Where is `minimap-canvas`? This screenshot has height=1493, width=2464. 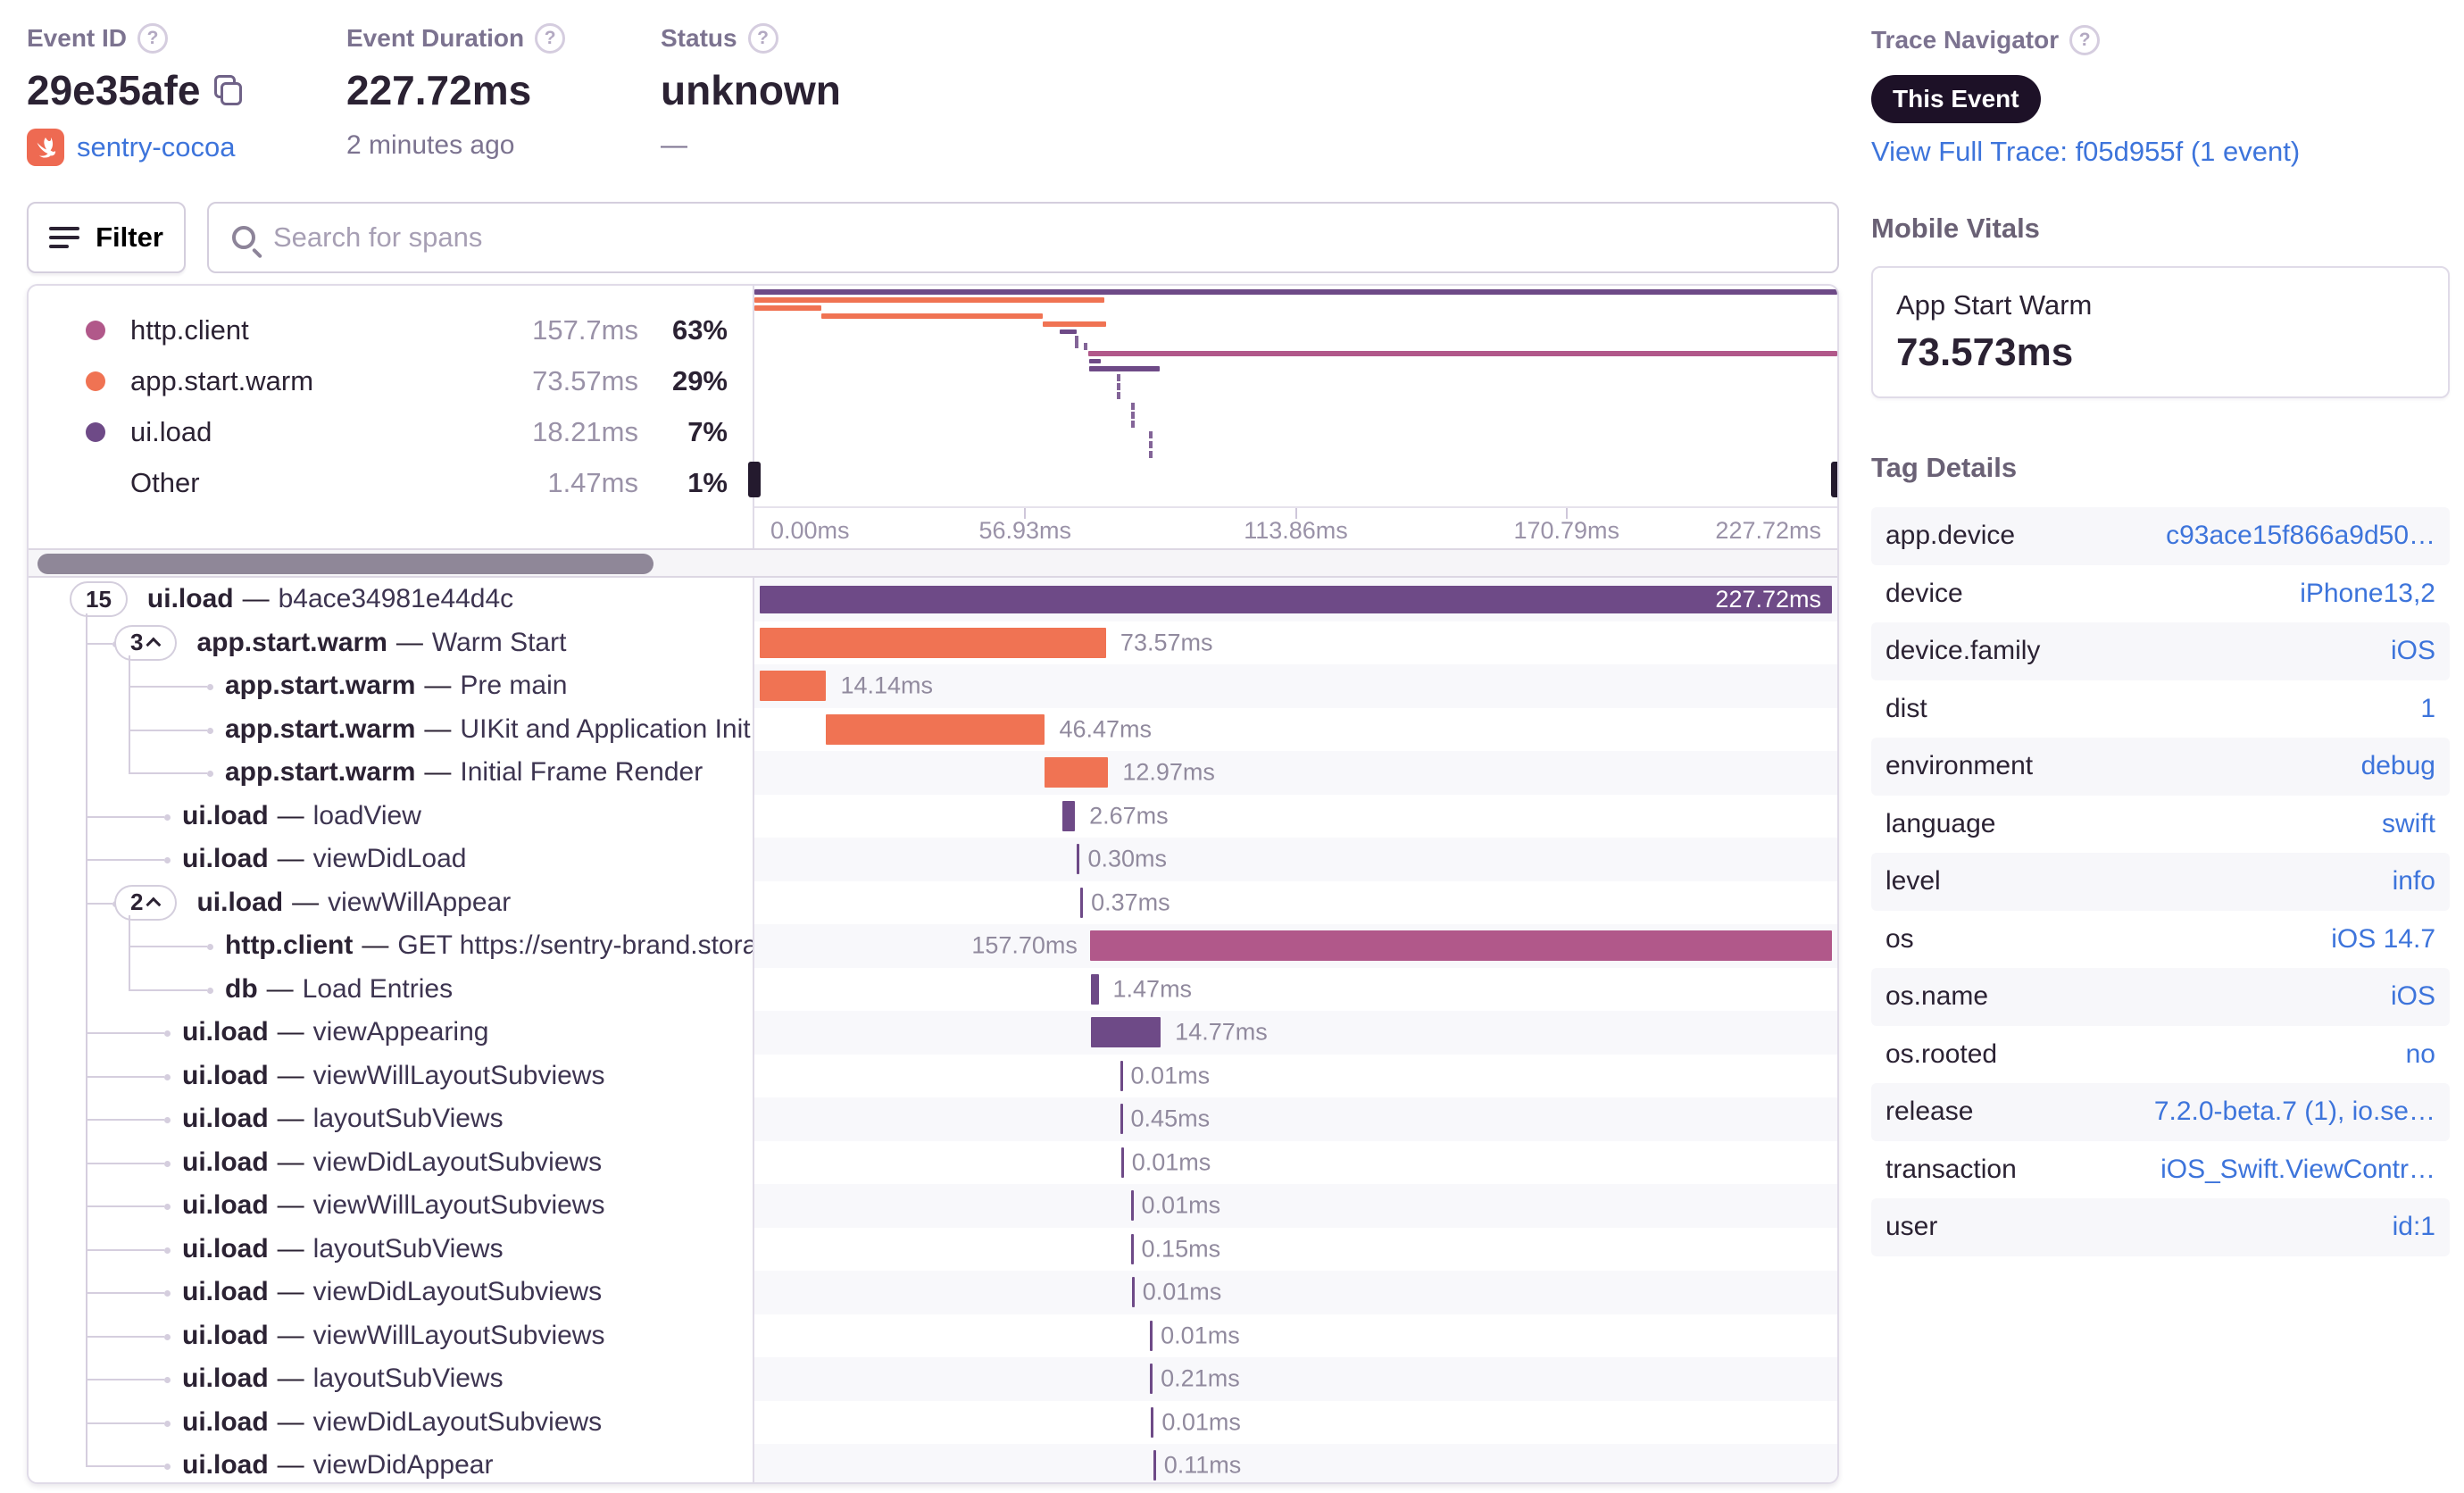
minimap-canvas is located at coordinates (1292, 396).